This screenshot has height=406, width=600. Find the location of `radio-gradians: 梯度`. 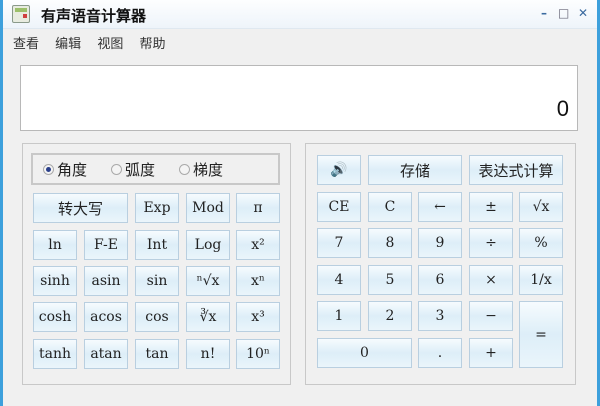

radio-gradians: 梯度 is located at coordinates (201, 169).